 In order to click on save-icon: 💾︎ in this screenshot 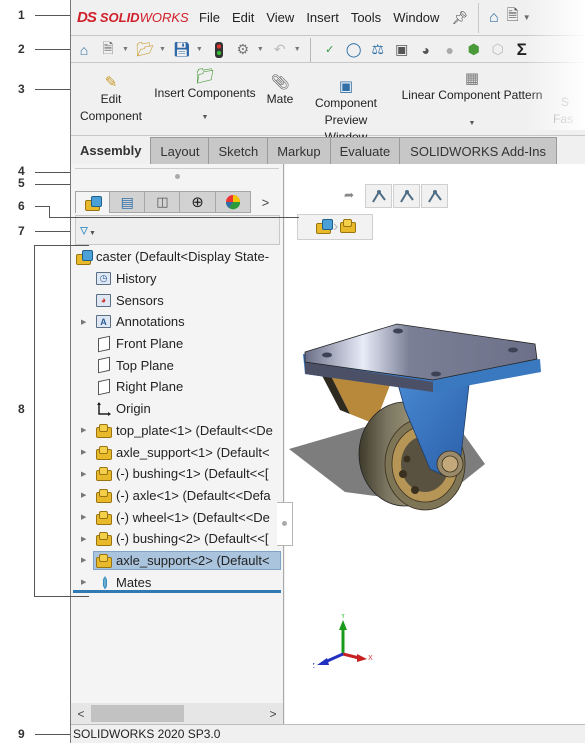, I will do `click(182, 50)`.